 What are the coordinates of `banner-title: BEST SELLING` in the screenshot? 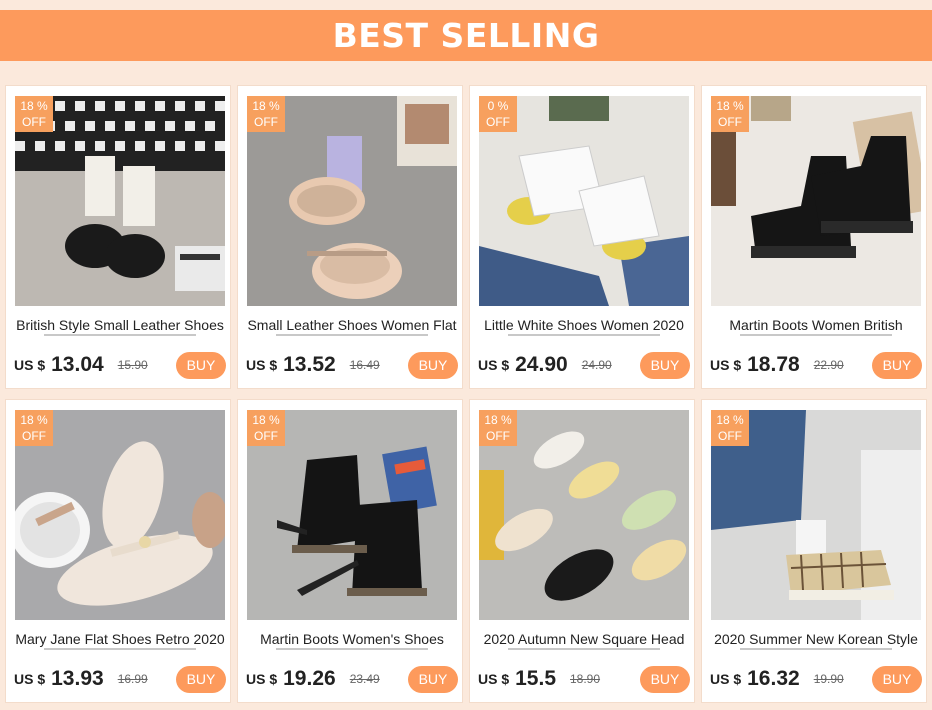 It's located at (466, 35).